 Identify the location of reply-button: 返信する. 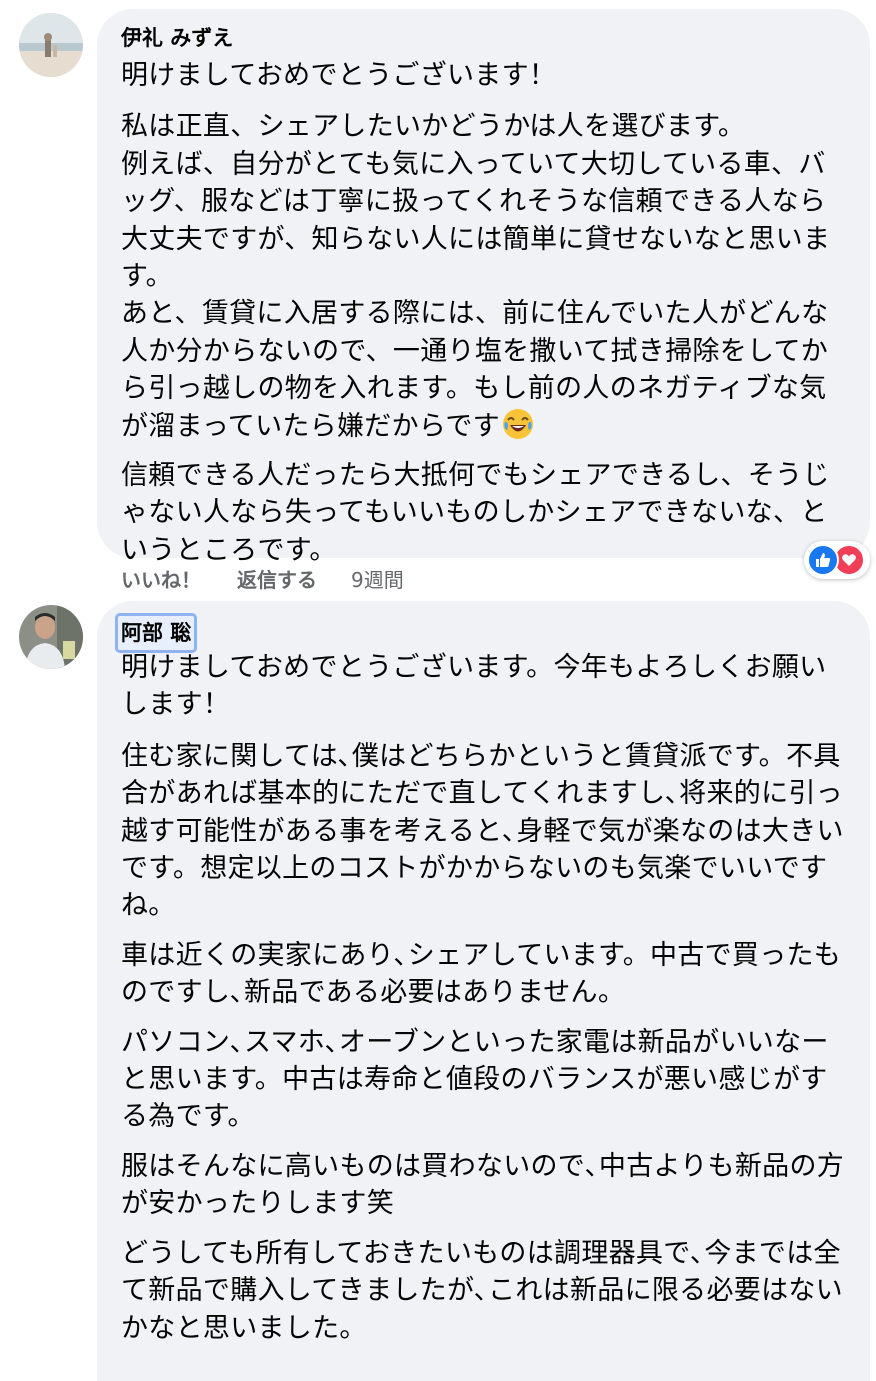
(277, 578).